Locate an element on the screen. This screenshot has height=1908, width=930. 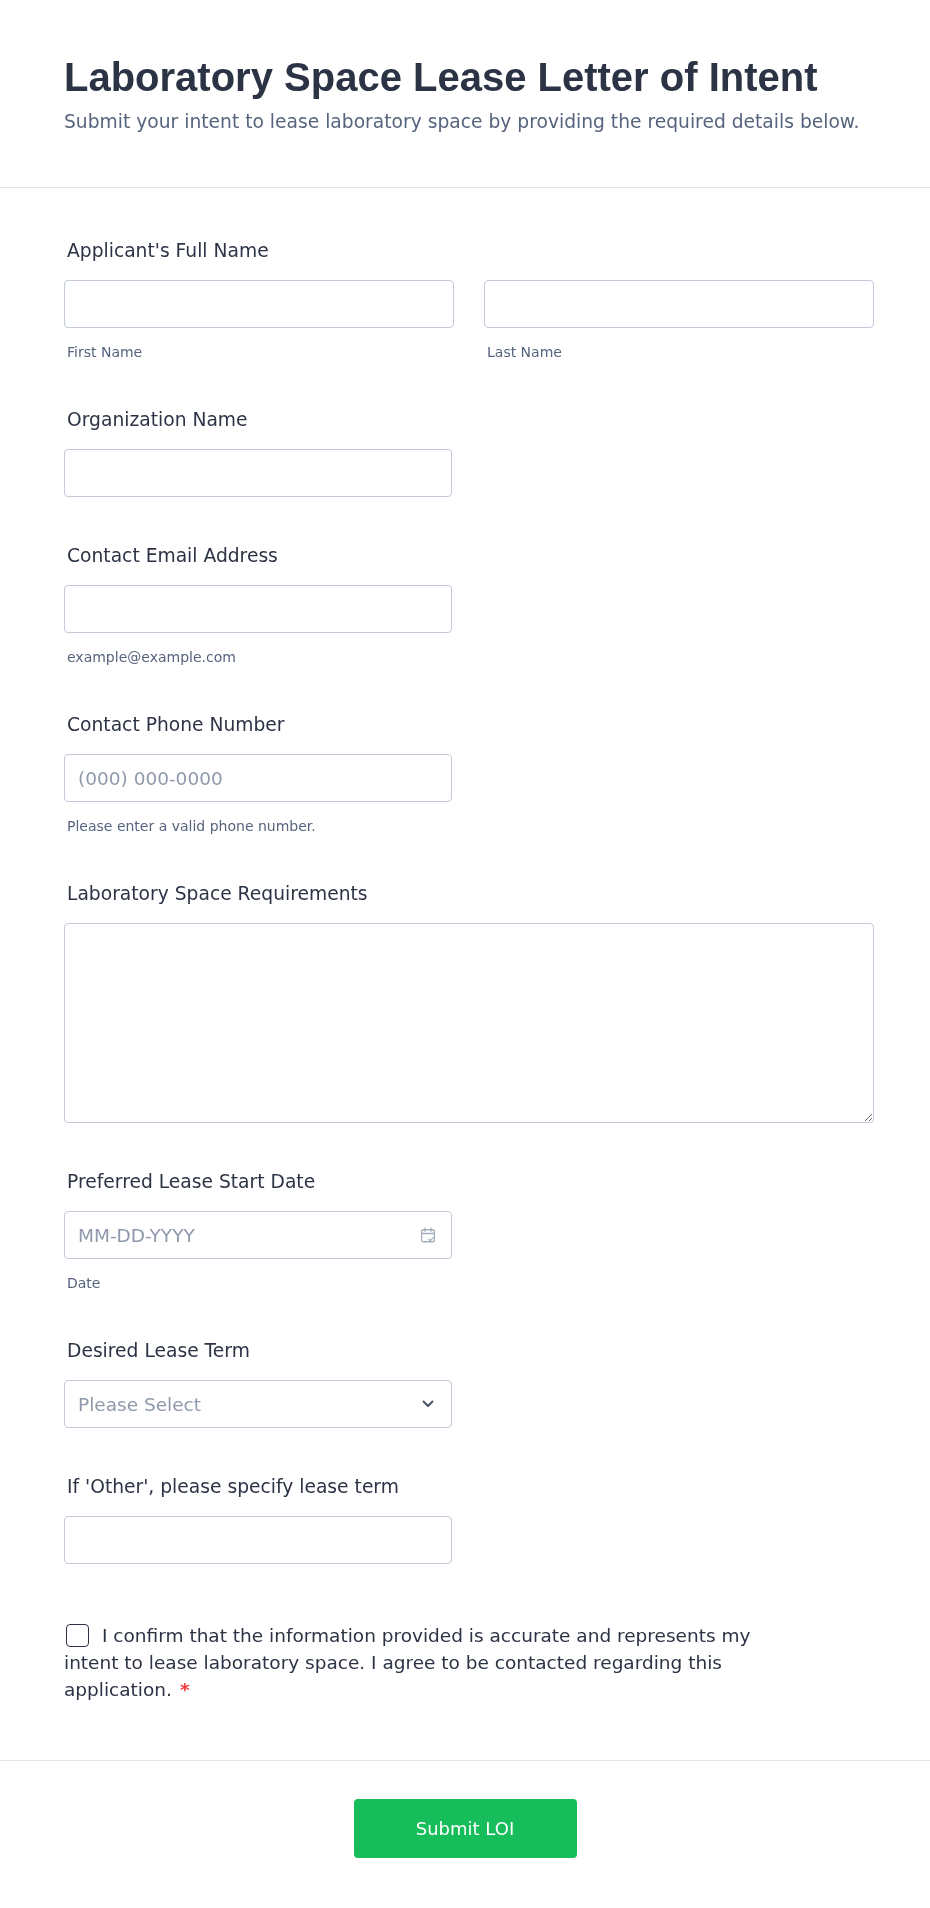
field-label: Preferred Lease Start Date is located at coordinates (191, 1182).